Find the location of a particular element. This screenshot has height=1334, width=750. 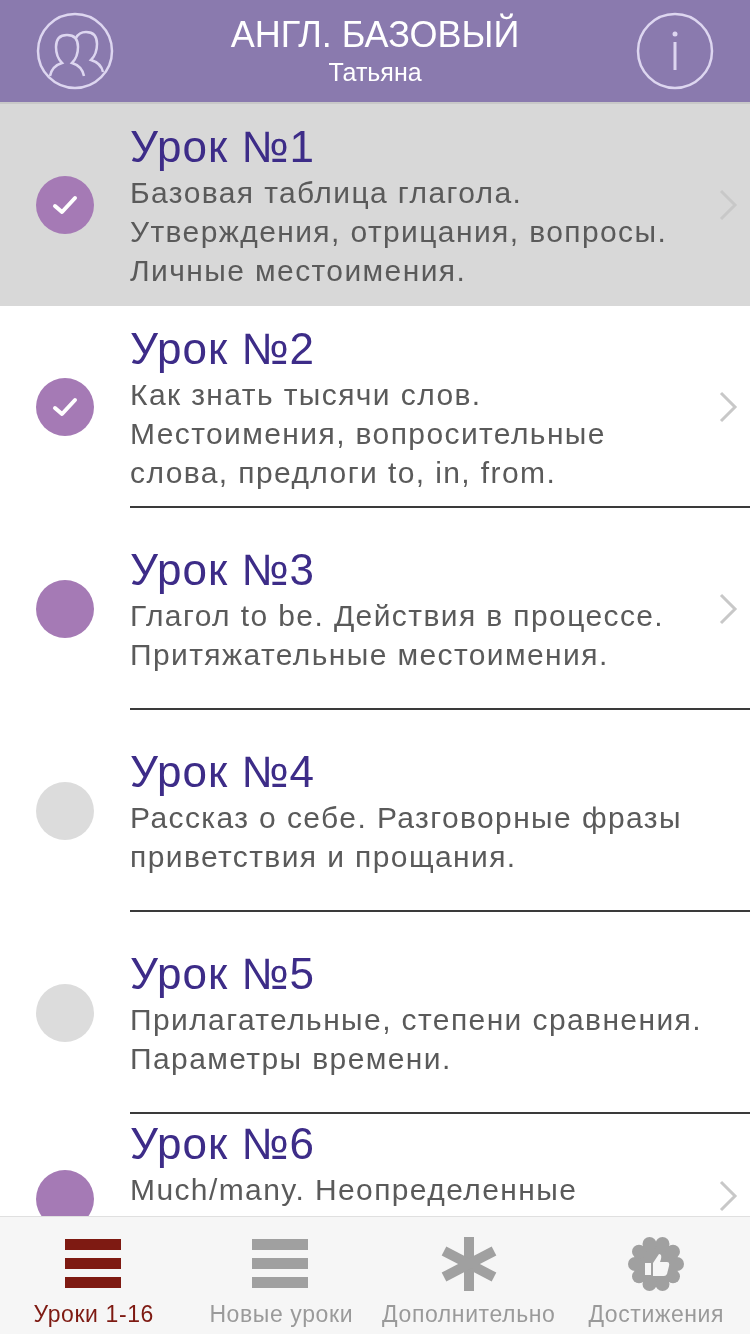

tab-button: Уроки 1-16 is located at coordinates (94, 1275).